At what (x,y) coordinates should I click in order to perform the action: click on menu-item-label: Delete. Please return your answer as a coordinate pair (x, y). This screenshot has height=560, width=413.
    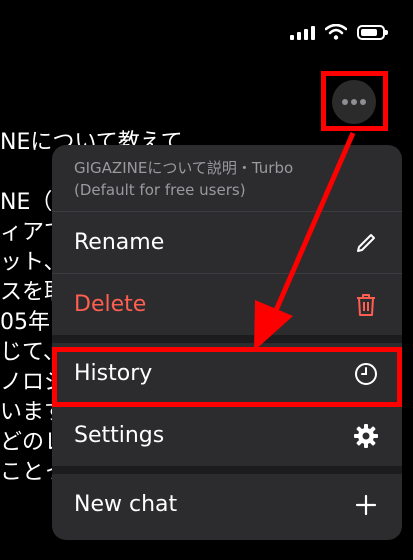
    Looking at the image, I should click on (110, 304).